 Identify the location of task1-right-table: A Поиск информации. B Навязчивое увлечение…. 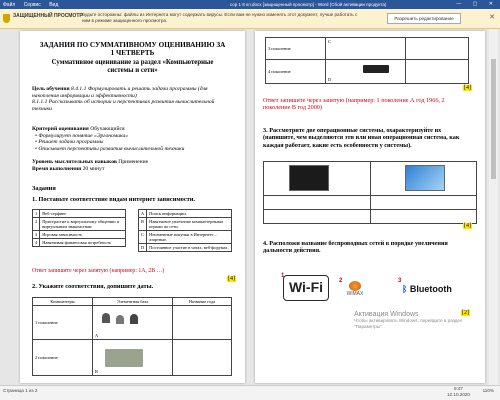
(184, 230).